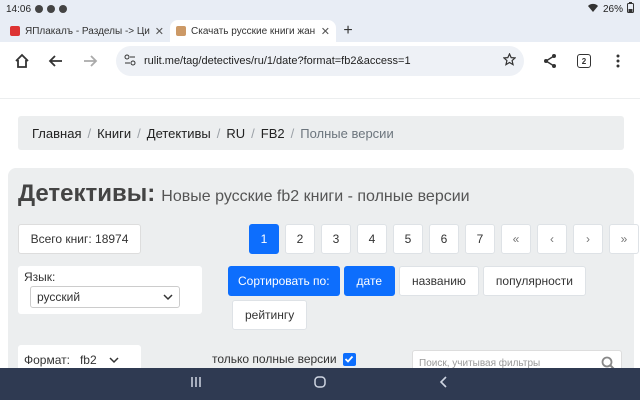 The height and width of the screenshot is (400, 640). What do you see at coordinates (114, 133) in the screenshot?
I see `breadcrumb-books: Книги` at bounding box center [114, 133].